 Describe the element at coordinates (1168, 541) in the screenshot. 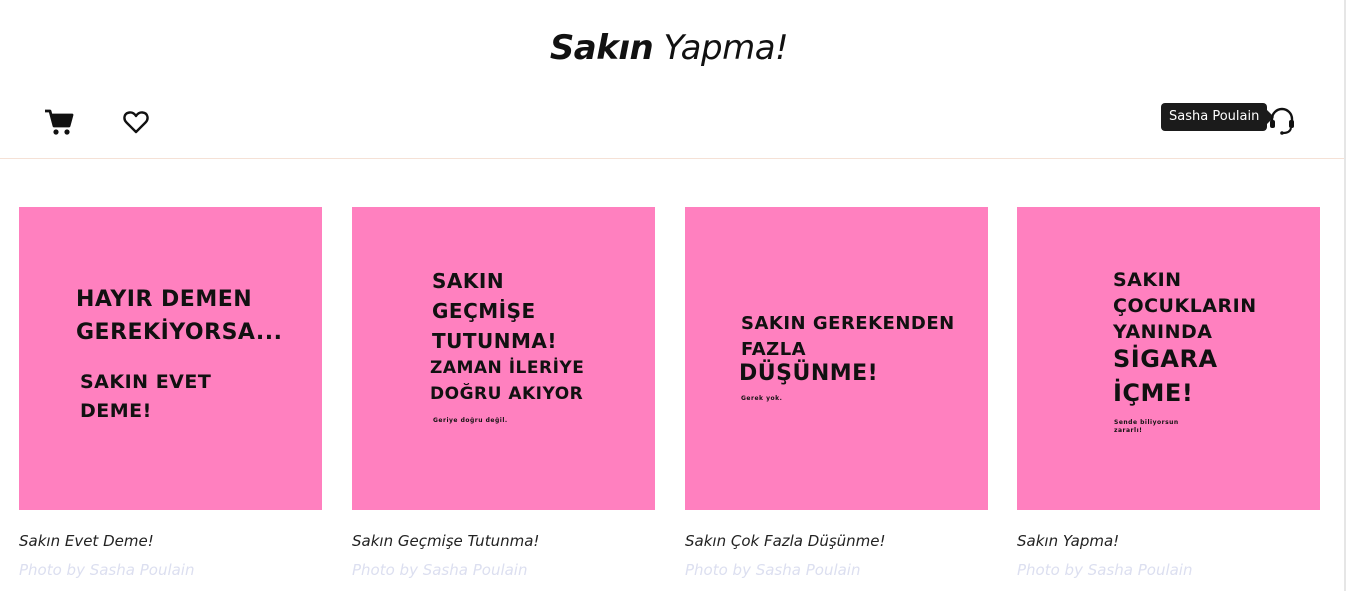

I see `card-title: Sakın Yapma!` at that location.